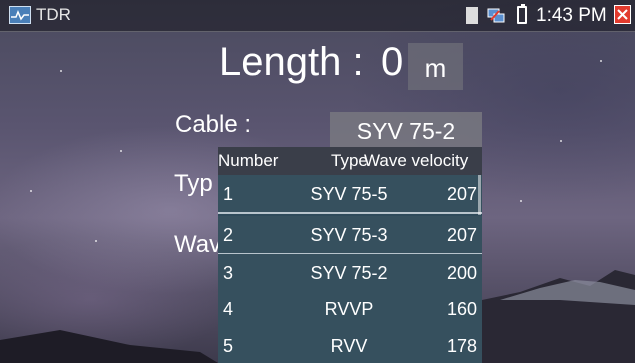 This screenshot has width=635, height=363. I want to click on dropdown-row: 4 RVVP 160, so click(350, 309).